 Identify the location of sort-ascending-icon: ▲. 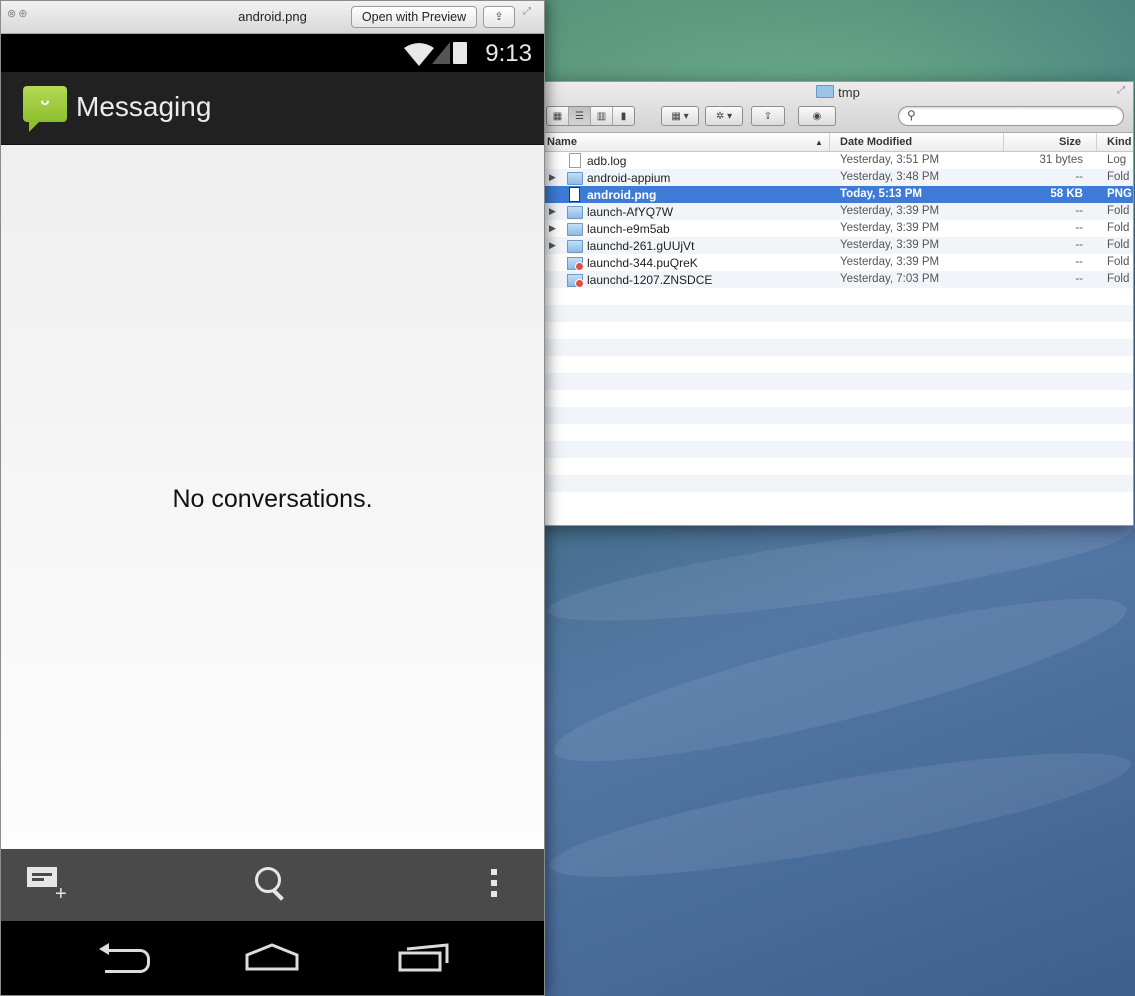
(819, 142).